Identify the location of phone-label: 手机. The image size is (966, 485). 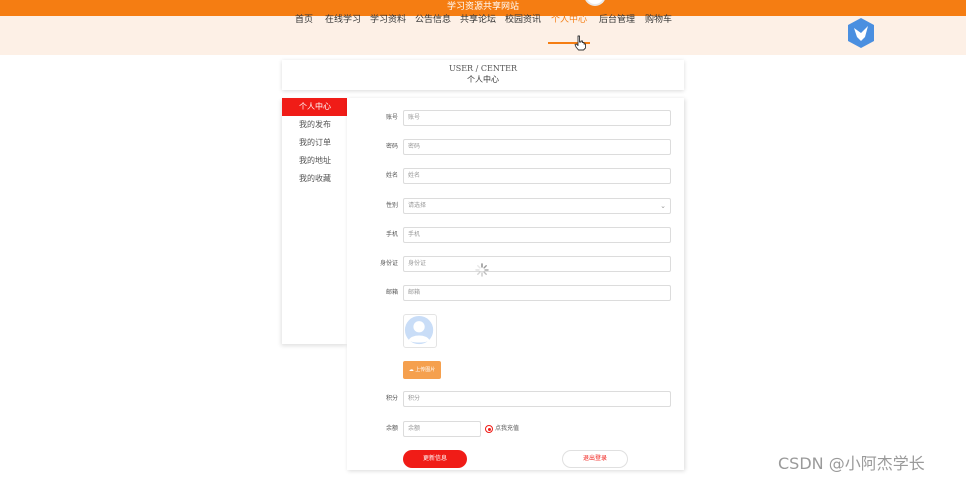
(391, 234).